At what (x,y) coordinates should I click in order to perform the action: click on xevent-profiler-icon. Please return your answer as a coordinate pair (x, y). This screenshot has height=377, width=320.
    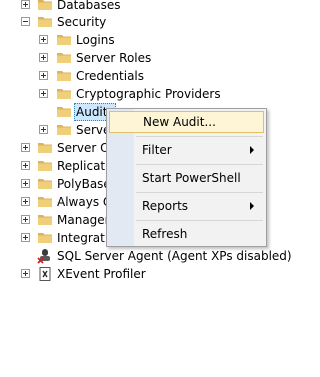
    Looking at the image, I should click on (45, 274).